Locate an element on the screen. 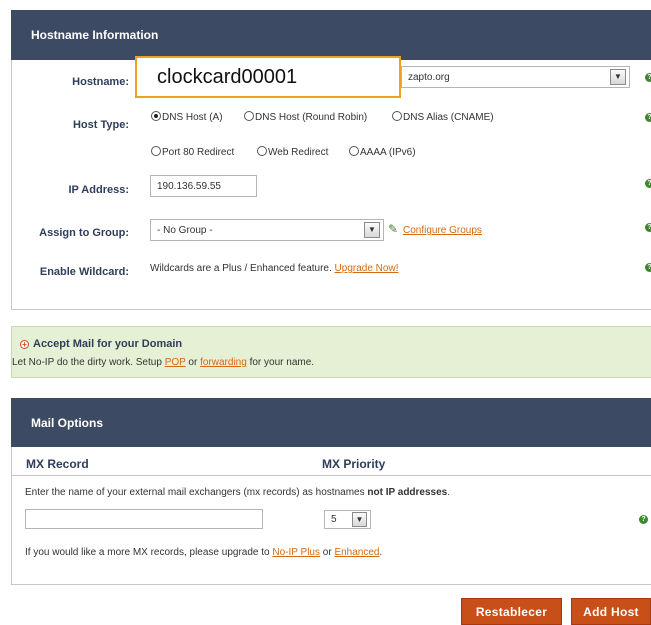 The height and width of the screenshot is (625, 651). mail-options-title: Mail Options is located at coordinates (67, 422).